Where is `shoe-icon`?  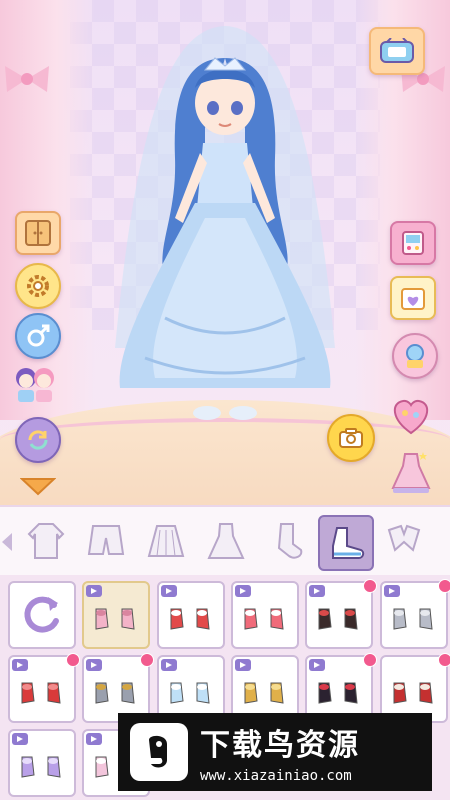 shoe-icon is located at coordinates (413, 693).